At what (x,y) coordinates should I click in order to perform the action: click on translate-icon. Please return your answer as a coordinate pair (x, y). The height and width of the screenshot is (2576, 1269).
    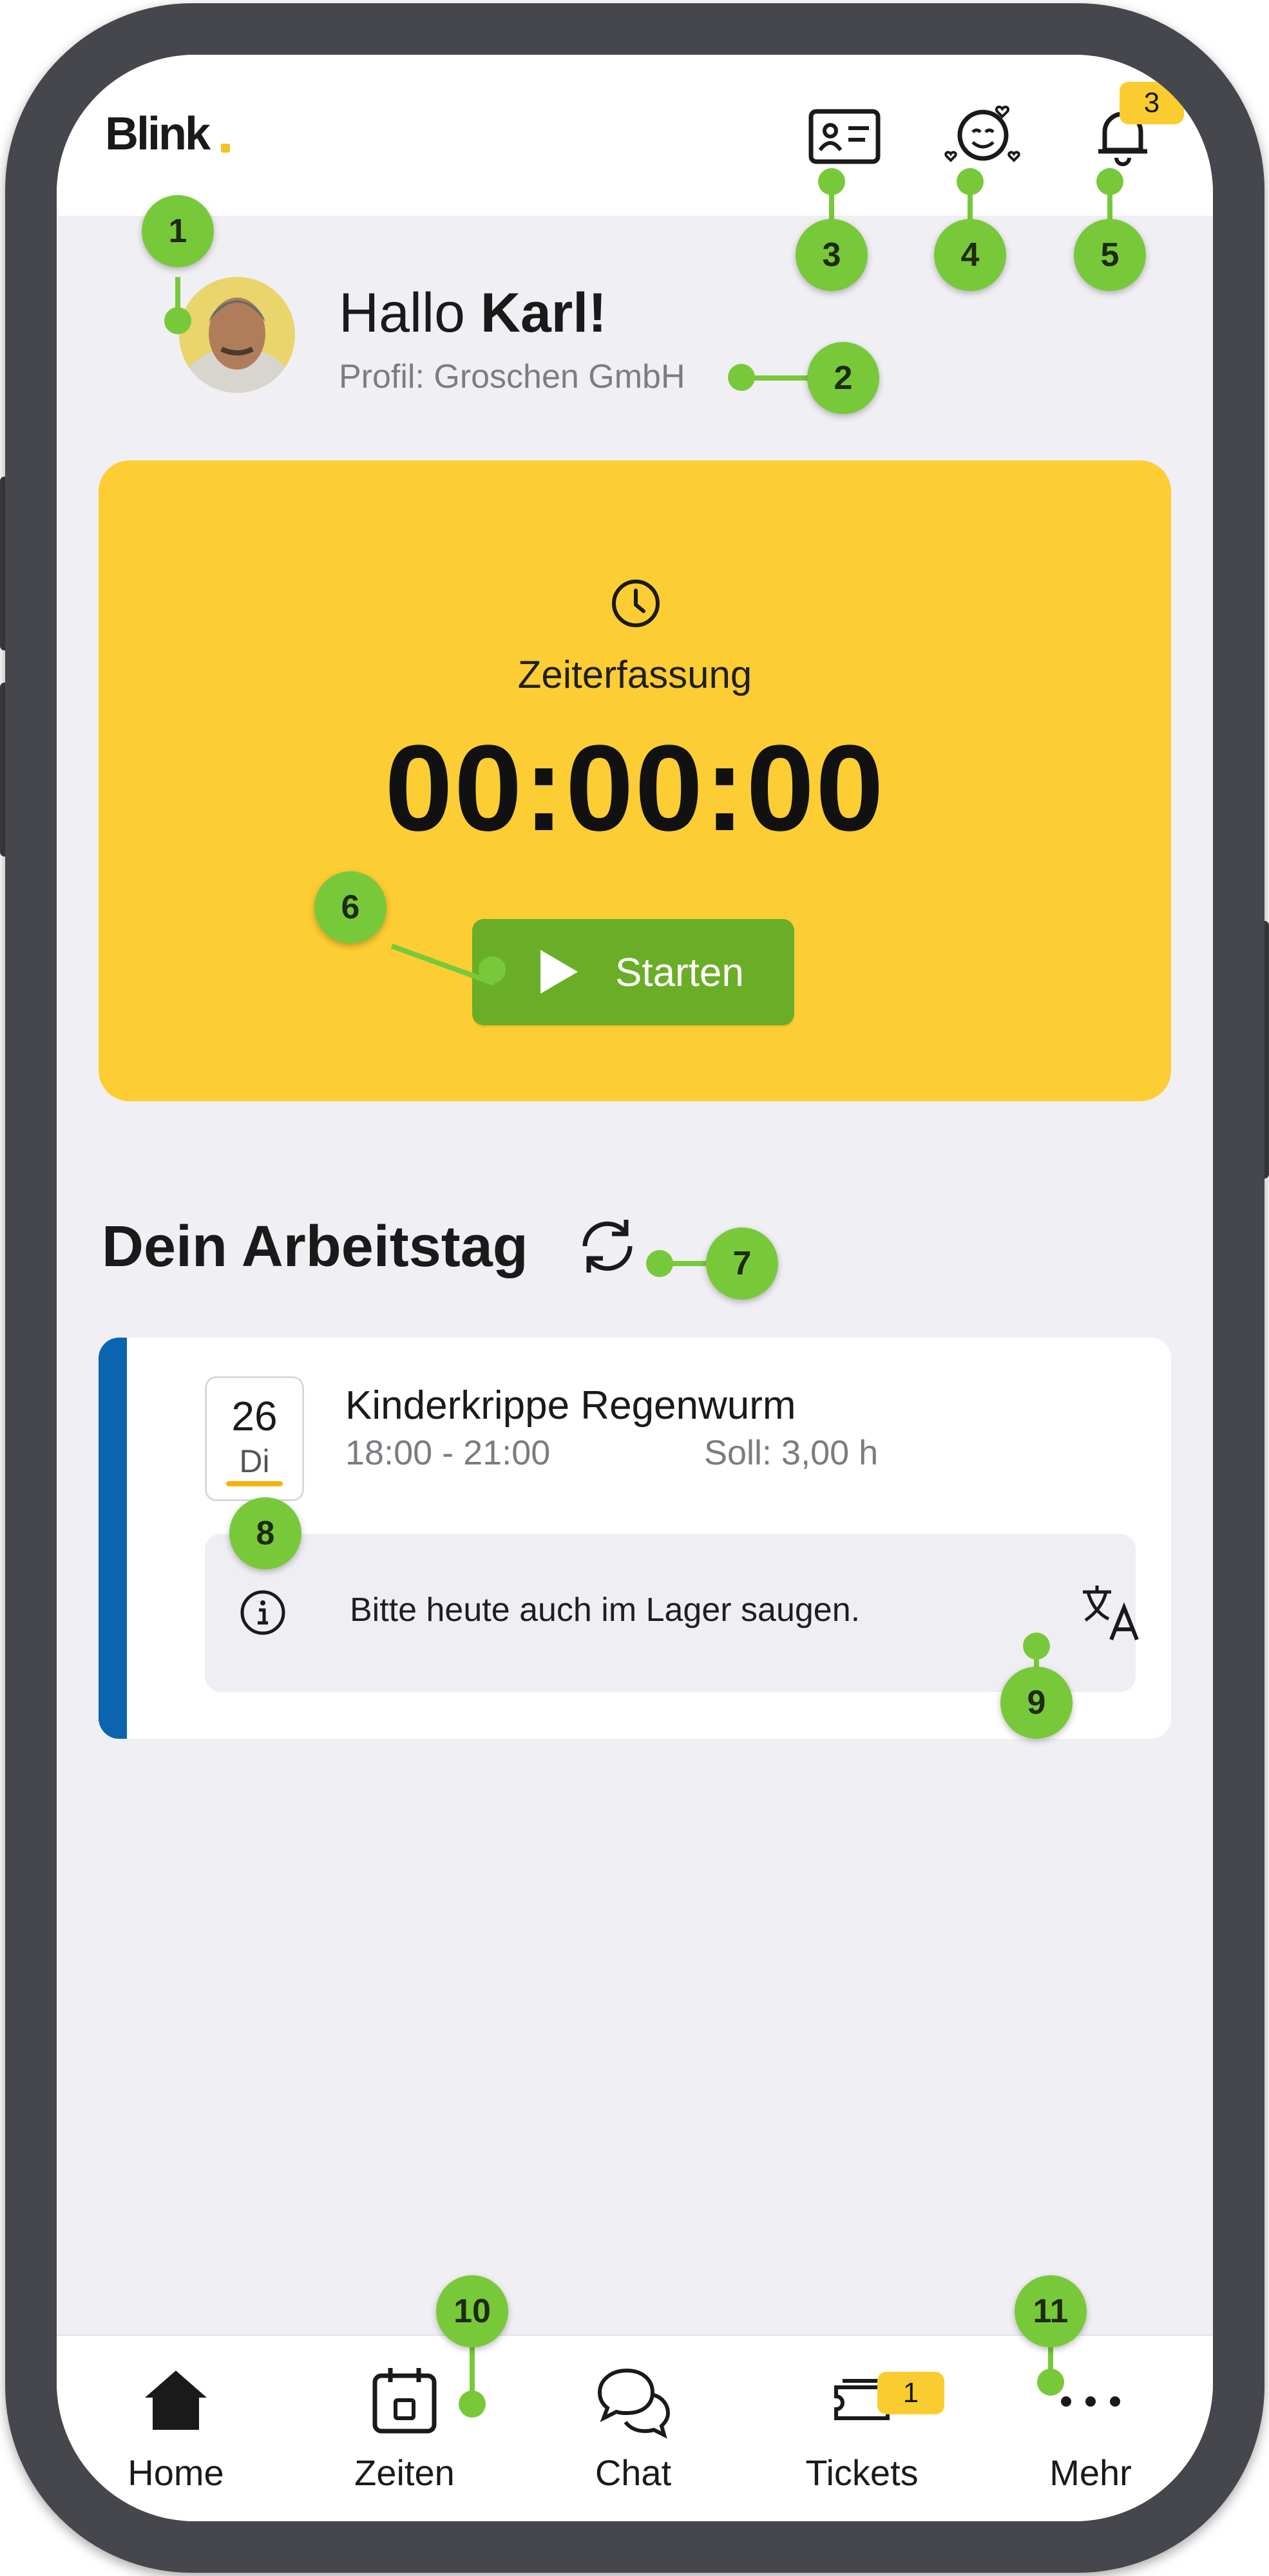
    Looking at the image, I should click on (1110, 1611).